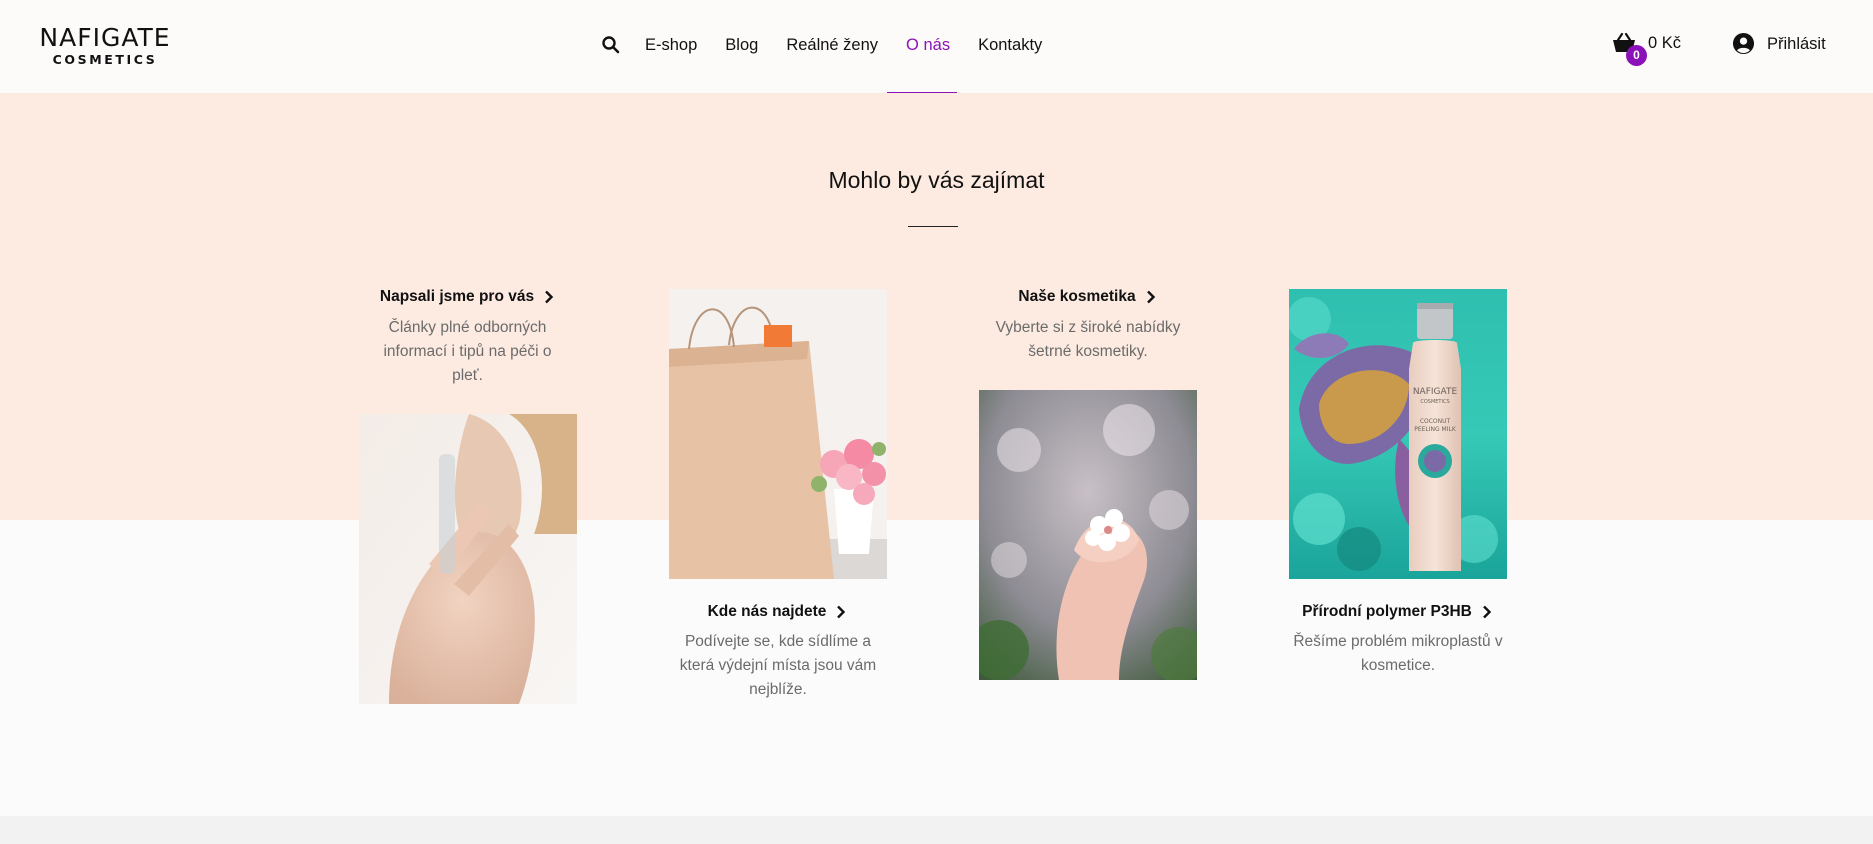 This screenshot has width=1873, height=844. I want to click on card-title-nase-kosmetika: Naše kosmetika, so click(1088, 297).